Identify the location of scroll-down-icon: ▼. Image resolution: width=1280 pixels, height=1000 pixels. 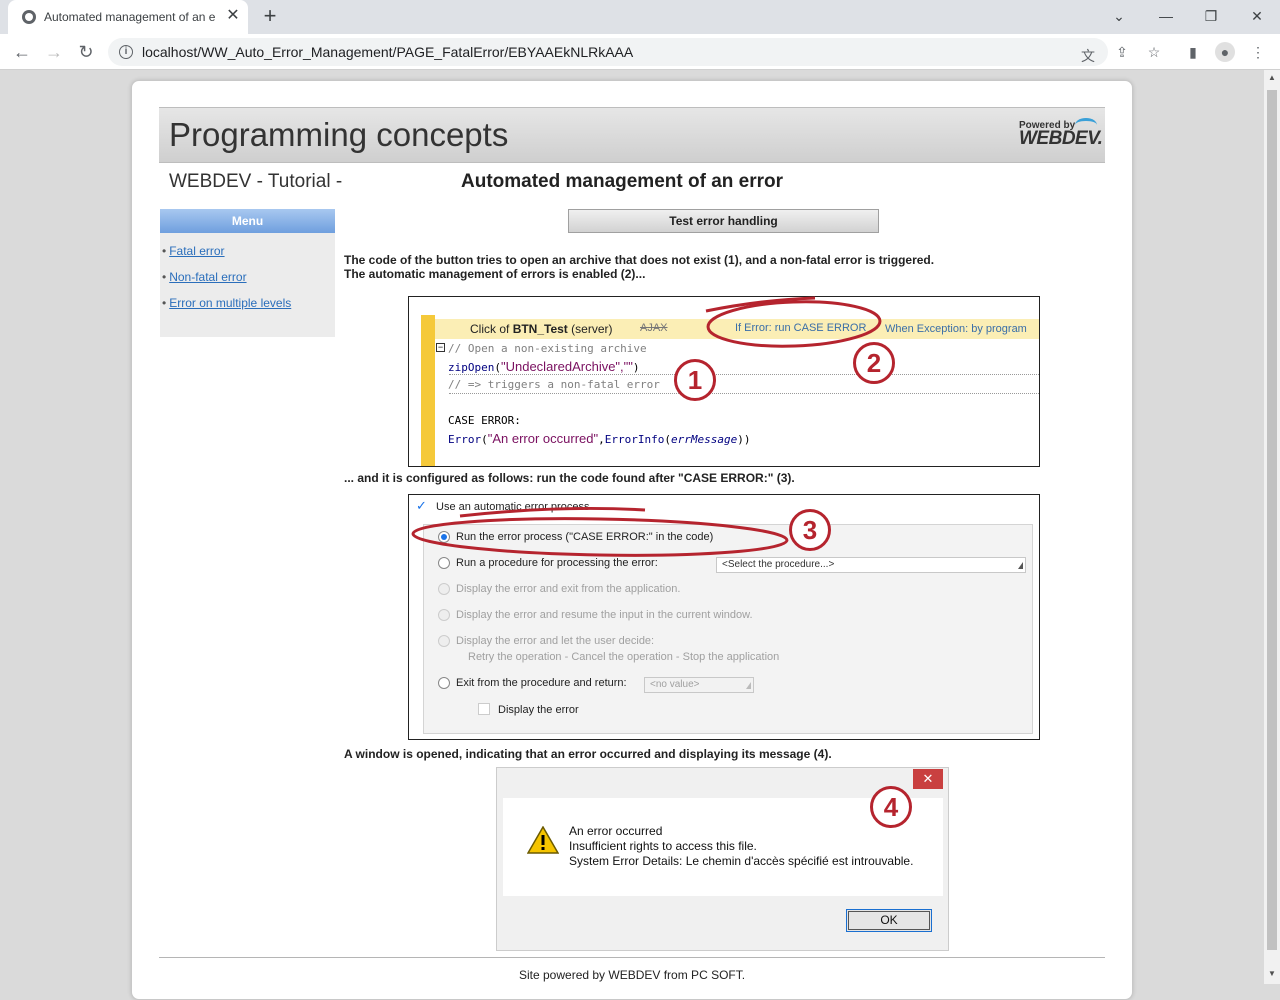
(1272, 974).